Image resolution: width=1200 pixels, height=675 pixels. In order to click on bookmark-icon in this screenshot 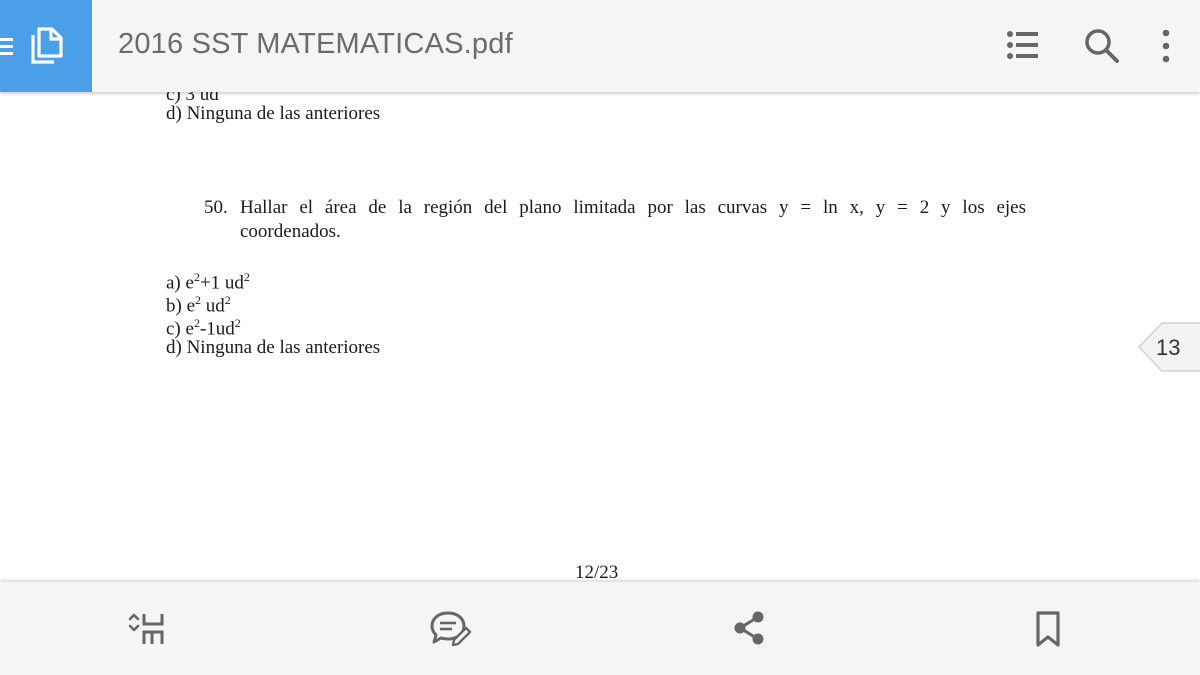, I will do `click(1048, 629)`.